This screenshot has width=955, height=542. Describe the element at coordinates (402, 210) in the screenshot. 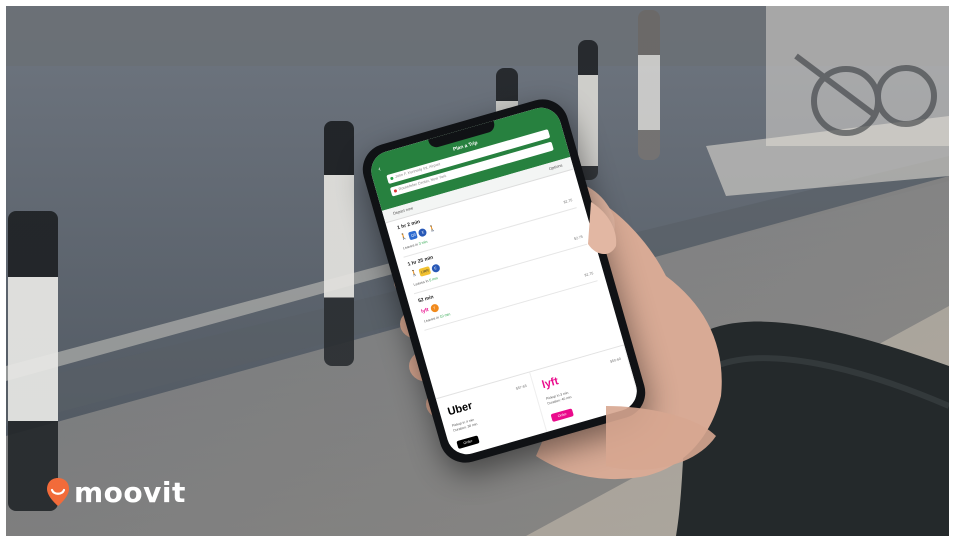

I see `depart-now-dropdown: Depart now` at that location.